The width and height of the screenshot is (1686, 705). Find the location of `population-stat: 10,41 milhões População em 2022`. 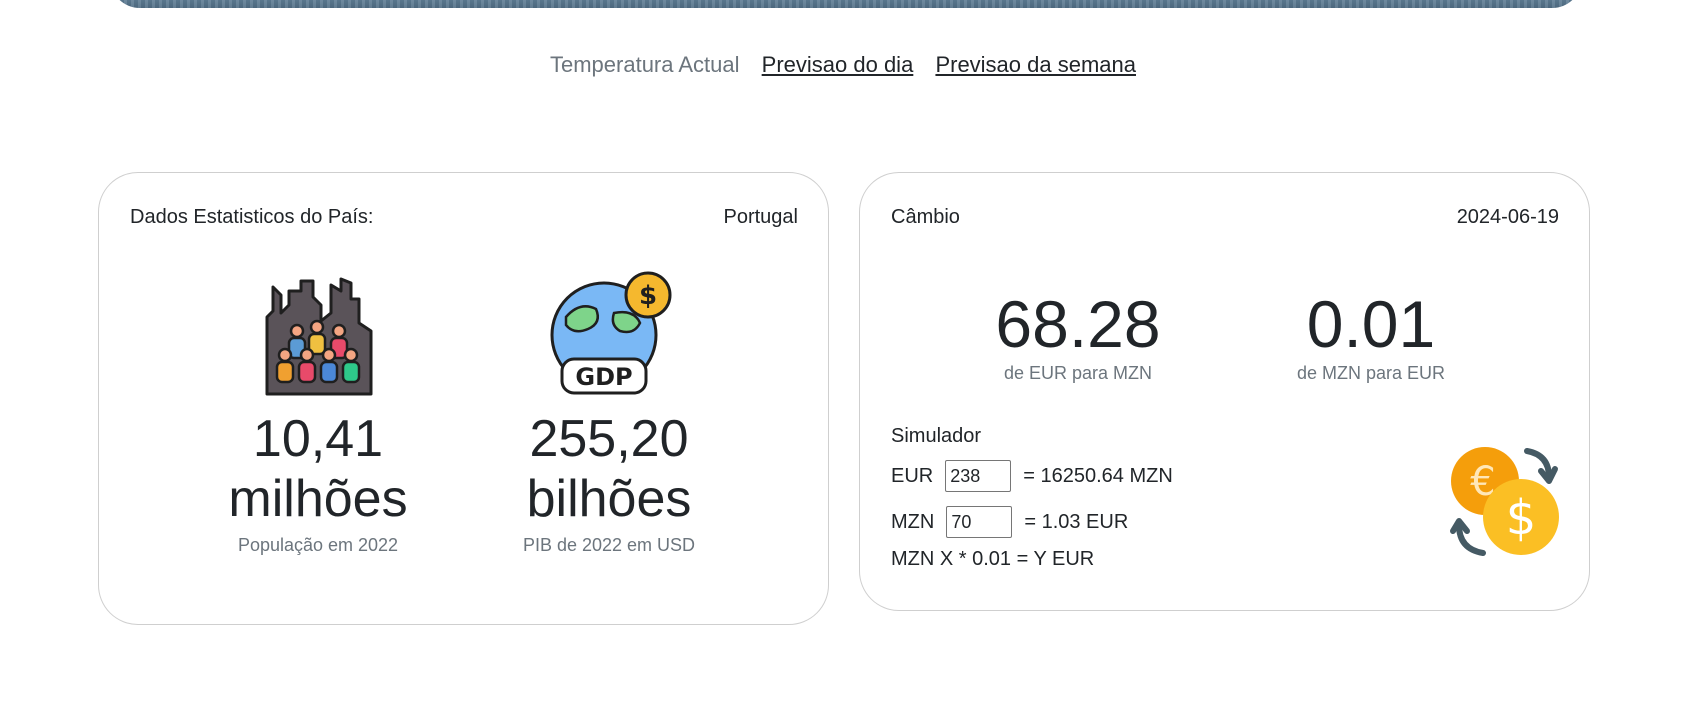

population-stat: 10,41 milhões População em 2022 is located at coordinates (318, 412).